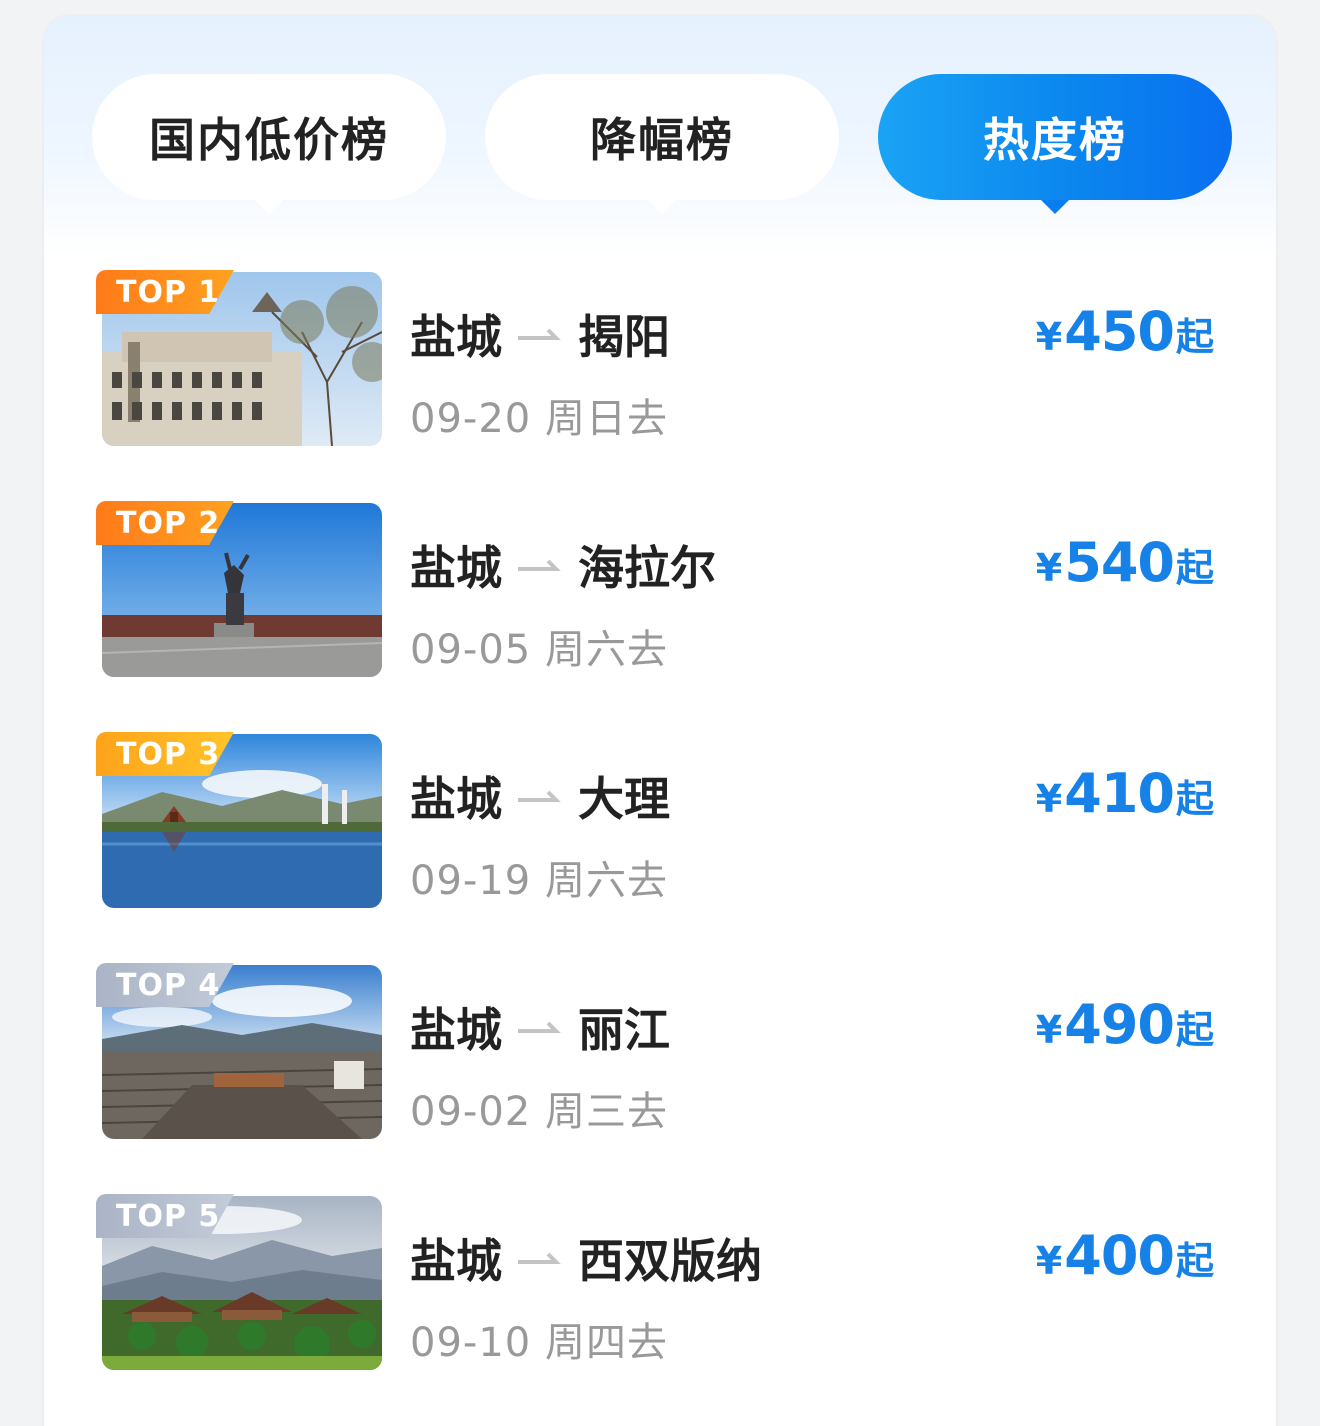 The height and width of the screenshot is (1426, 1320). I want to click on tab-price-drop: 降幅榜, so click(662, 144).